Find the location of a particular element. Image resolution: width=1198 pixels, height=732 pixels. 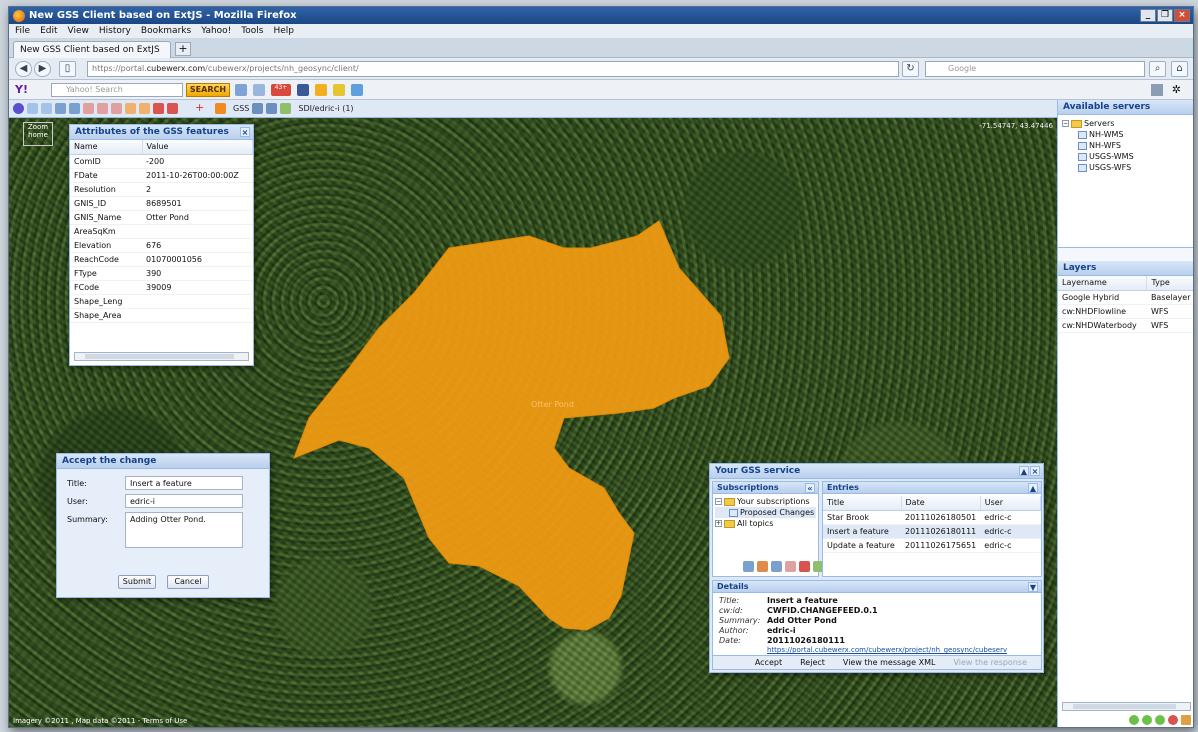

search-icon is located at coordinates (776, 566).